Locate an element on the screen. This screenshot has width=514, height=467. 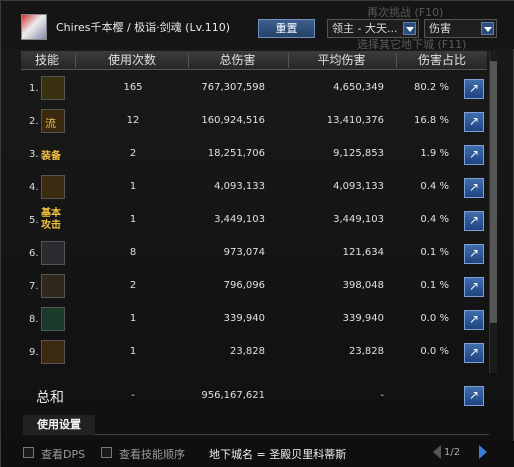
skill-green-slash-icon is located at coordinates (53, 319).